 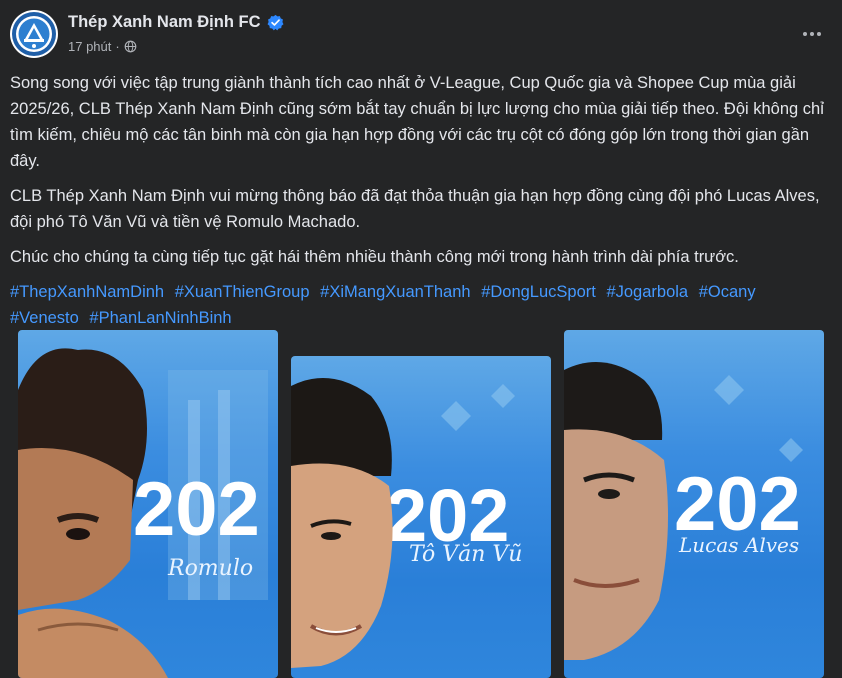 I want to click on hashtag-link: #ThepXanhNamDinh, so click(x=87, y=292).